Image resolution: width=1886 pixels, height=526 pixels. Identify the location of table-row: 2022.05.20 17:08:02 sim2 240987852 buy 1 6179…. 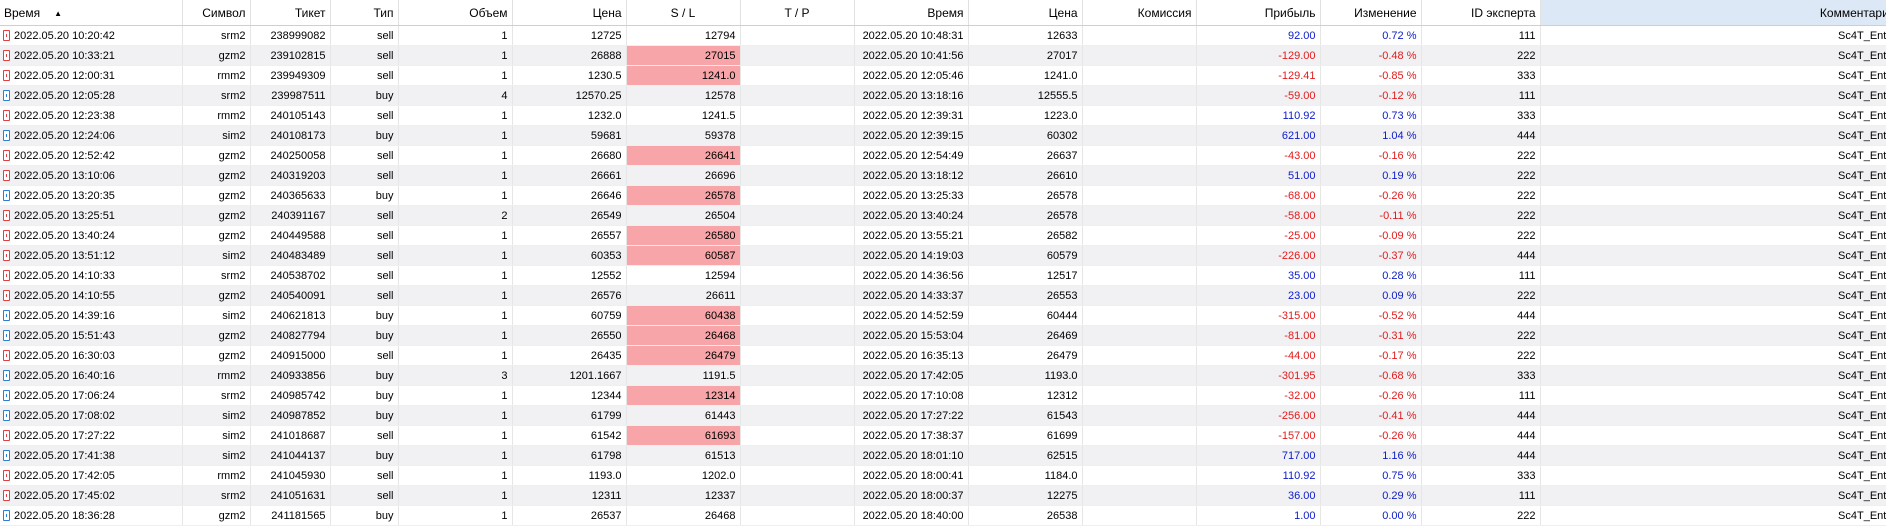
(943, 415).